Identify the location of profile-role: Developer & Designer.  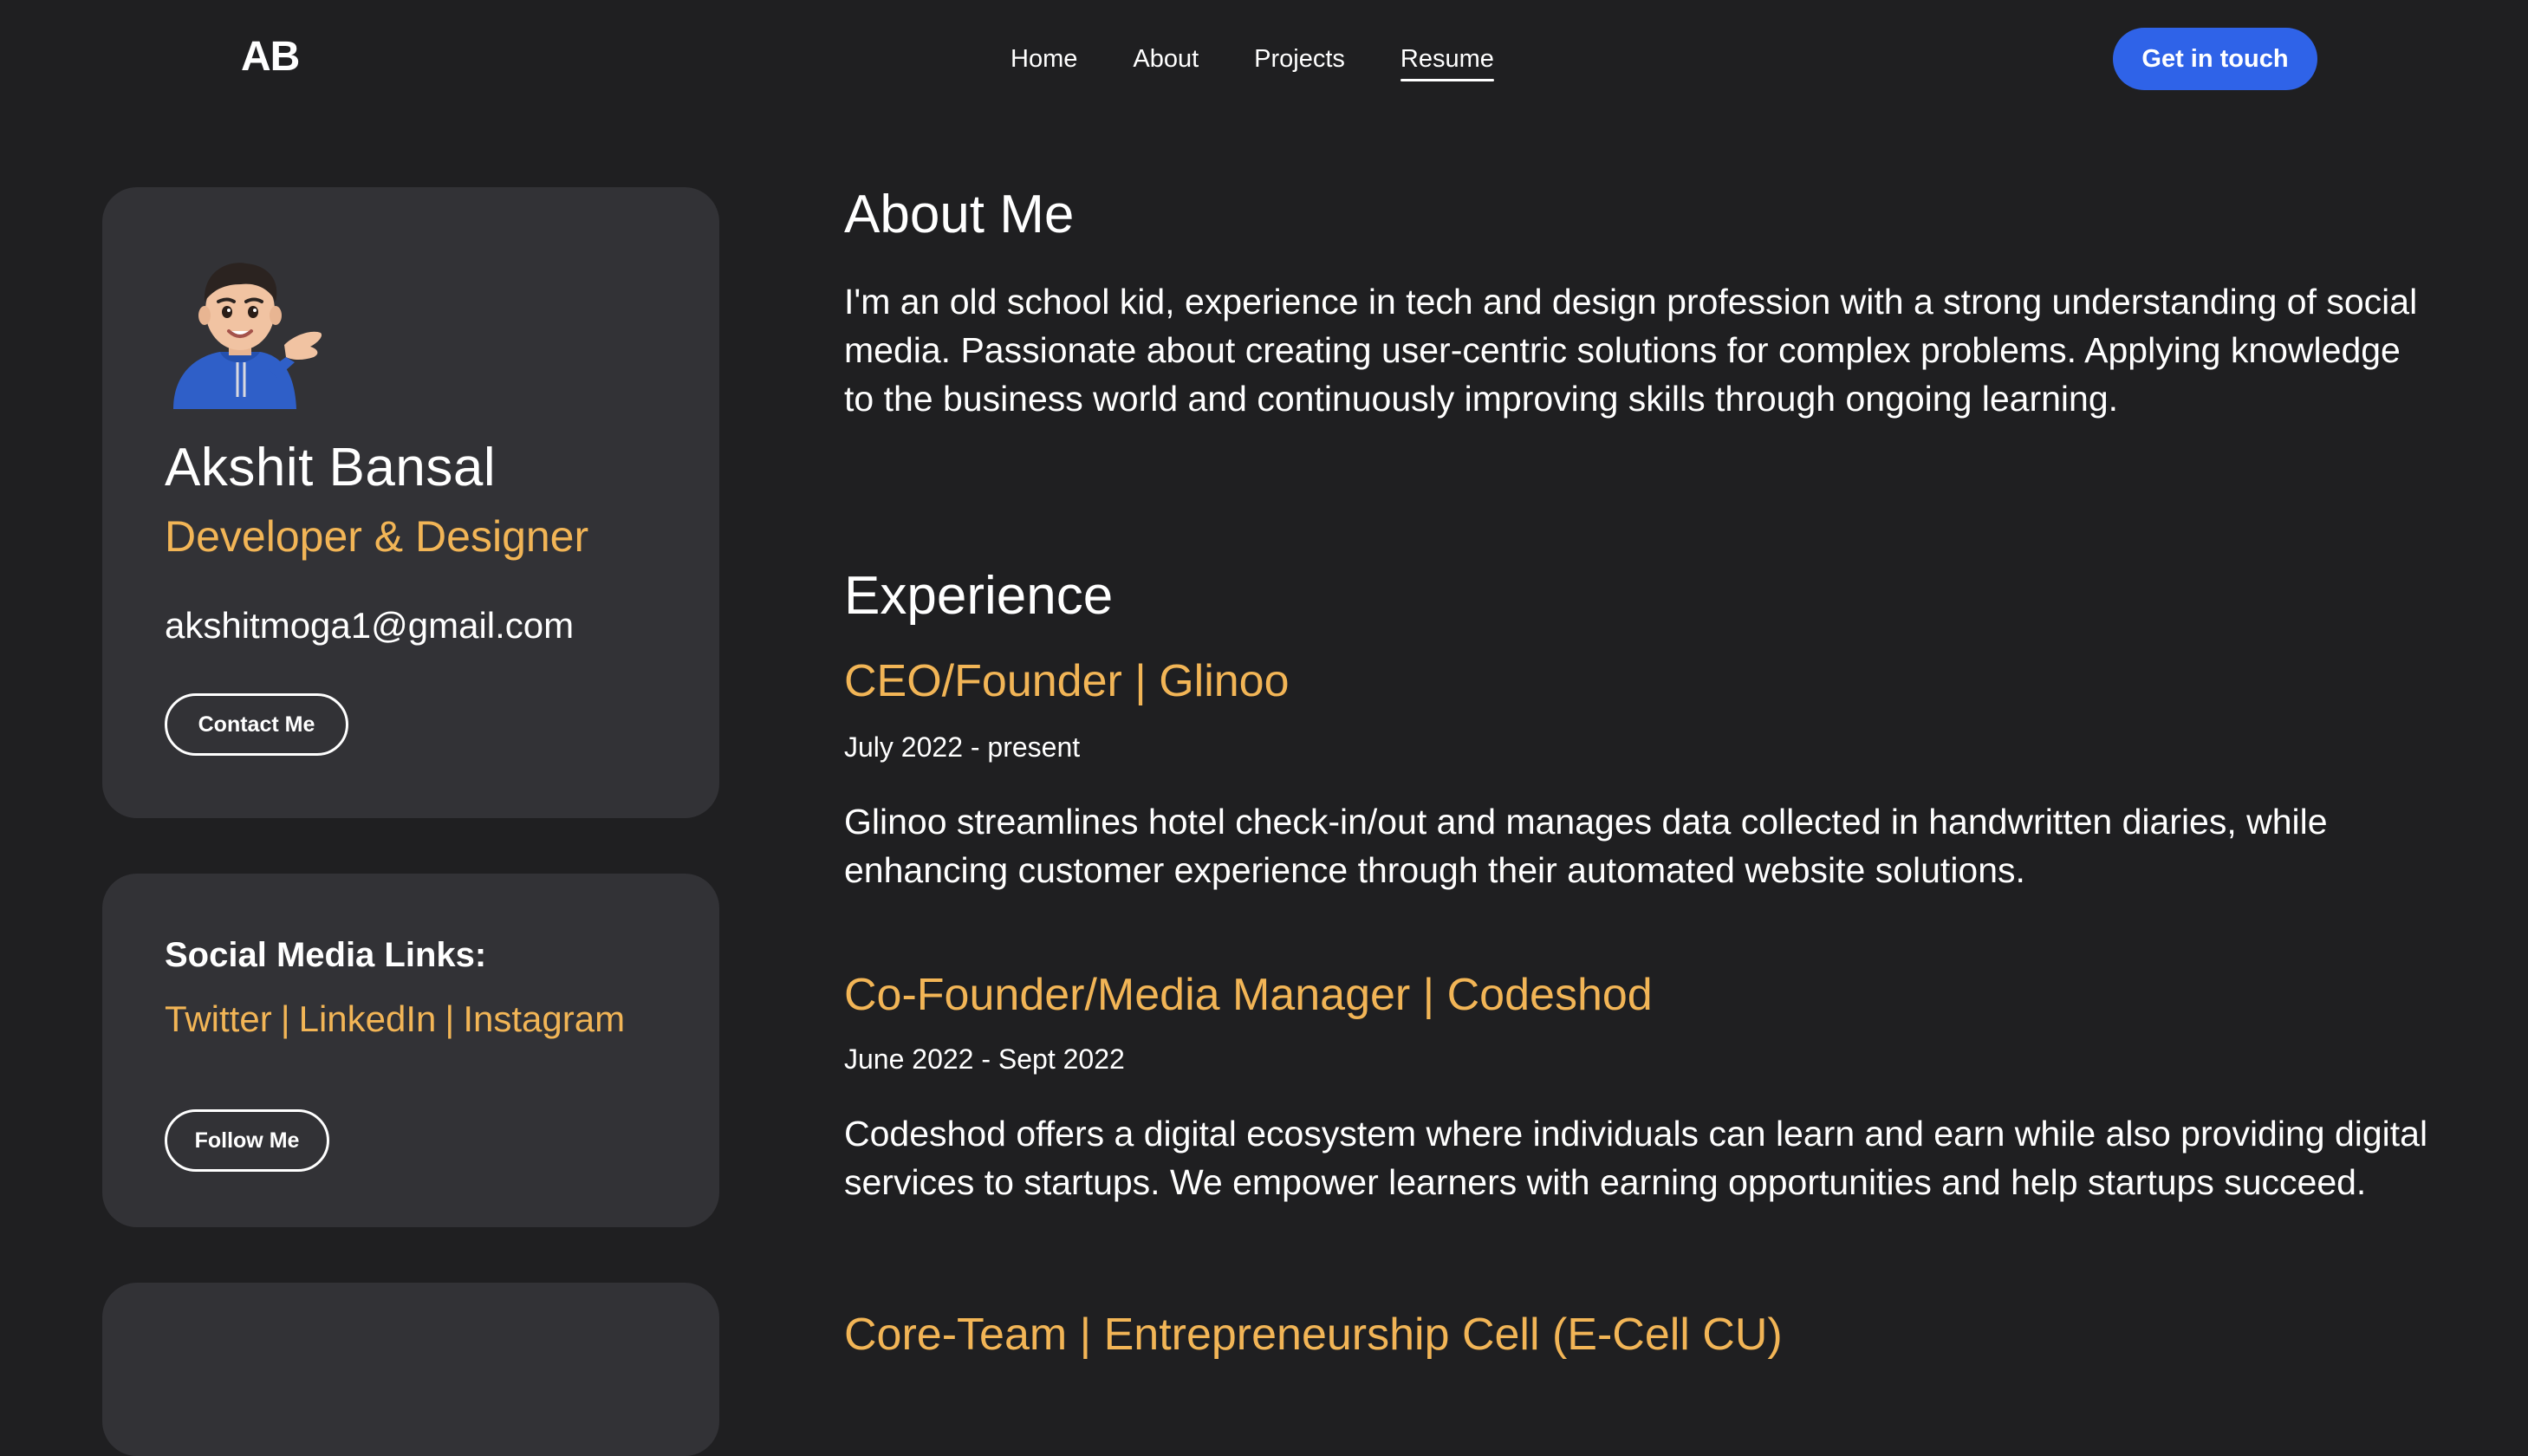
(377, 536).